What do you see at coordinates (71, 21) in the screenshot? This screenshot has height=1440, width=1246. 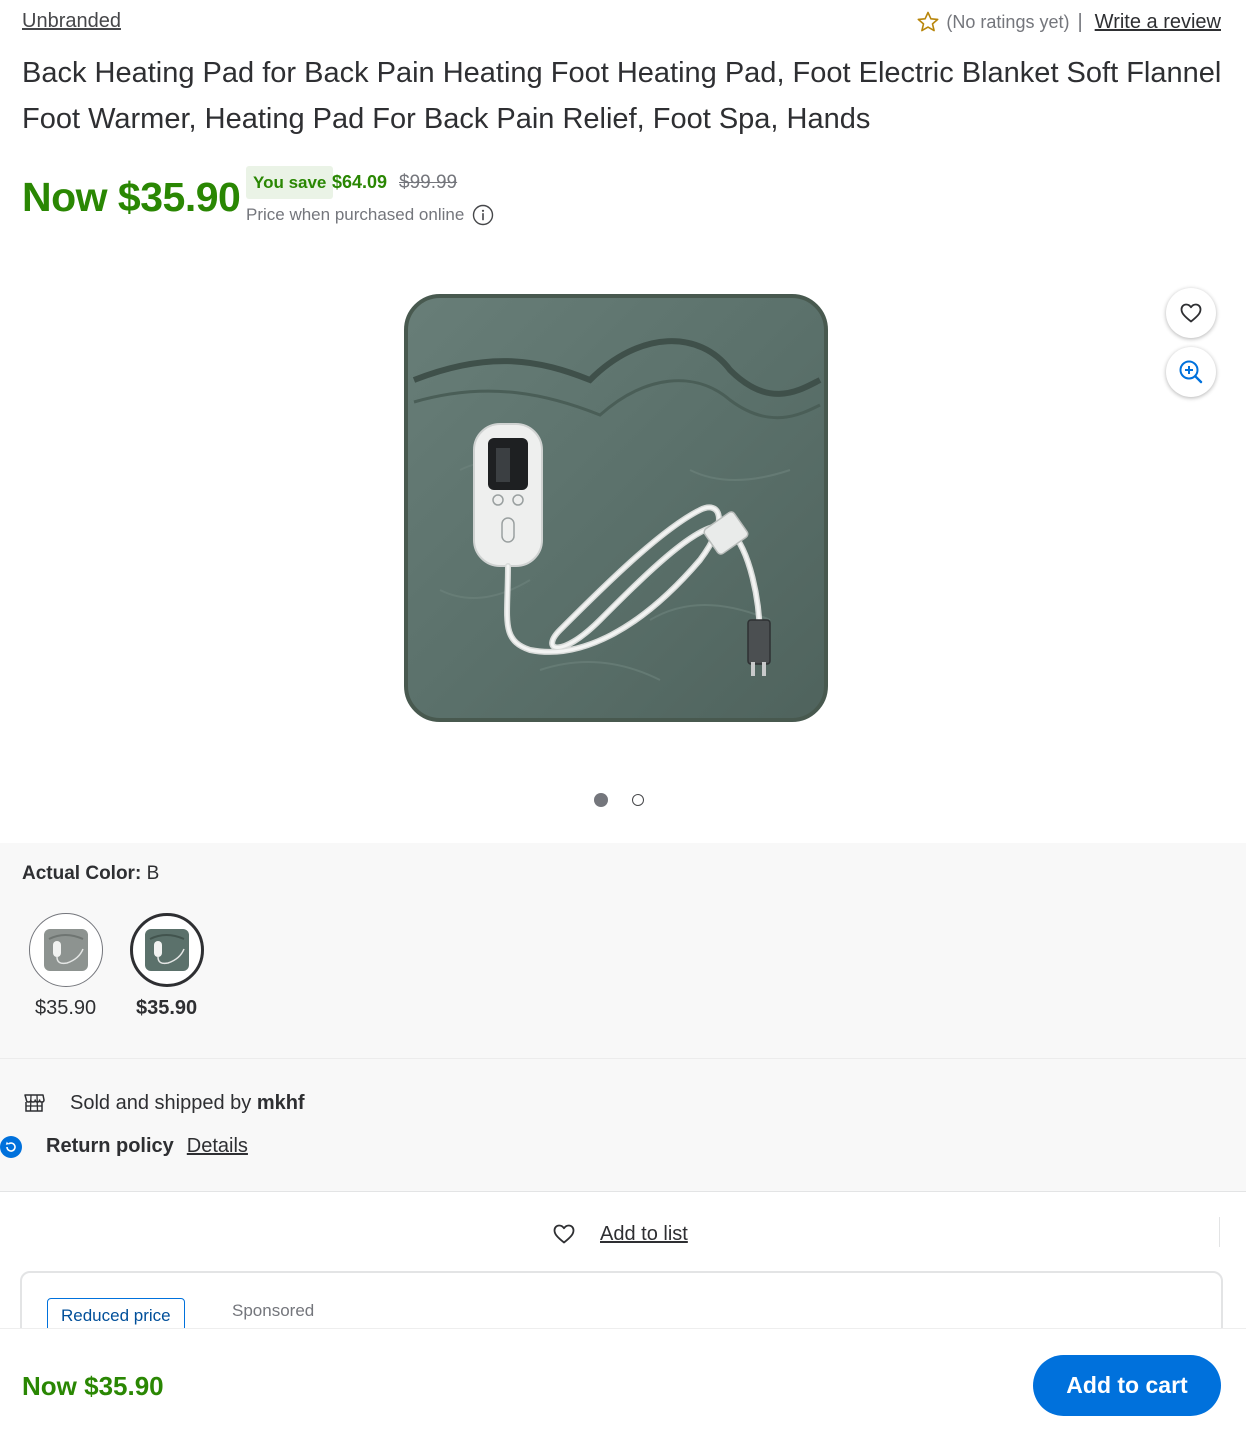 I see `brand-link: Unbranded` at bounding box center [71, 21].